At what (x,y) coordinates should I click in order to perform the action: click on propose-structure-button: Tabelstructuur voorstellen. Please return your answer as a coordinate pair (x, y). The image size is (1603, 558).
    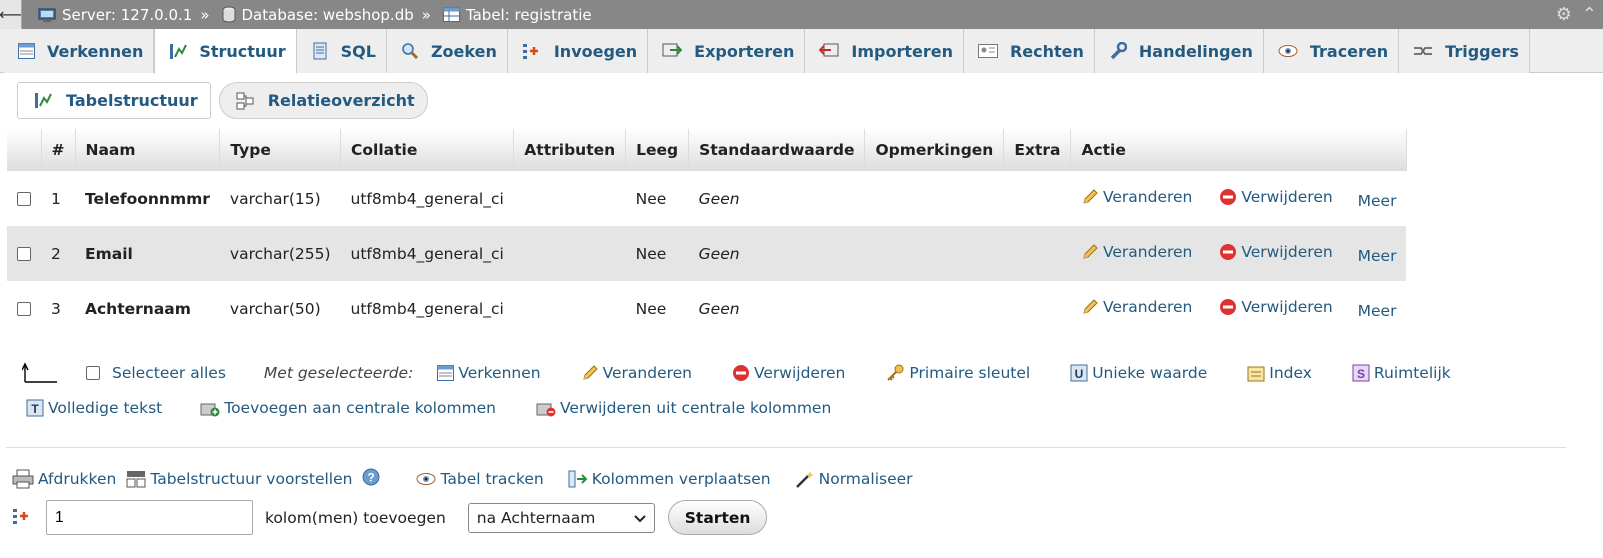
    Looking at the image, I should click on (239, 479).